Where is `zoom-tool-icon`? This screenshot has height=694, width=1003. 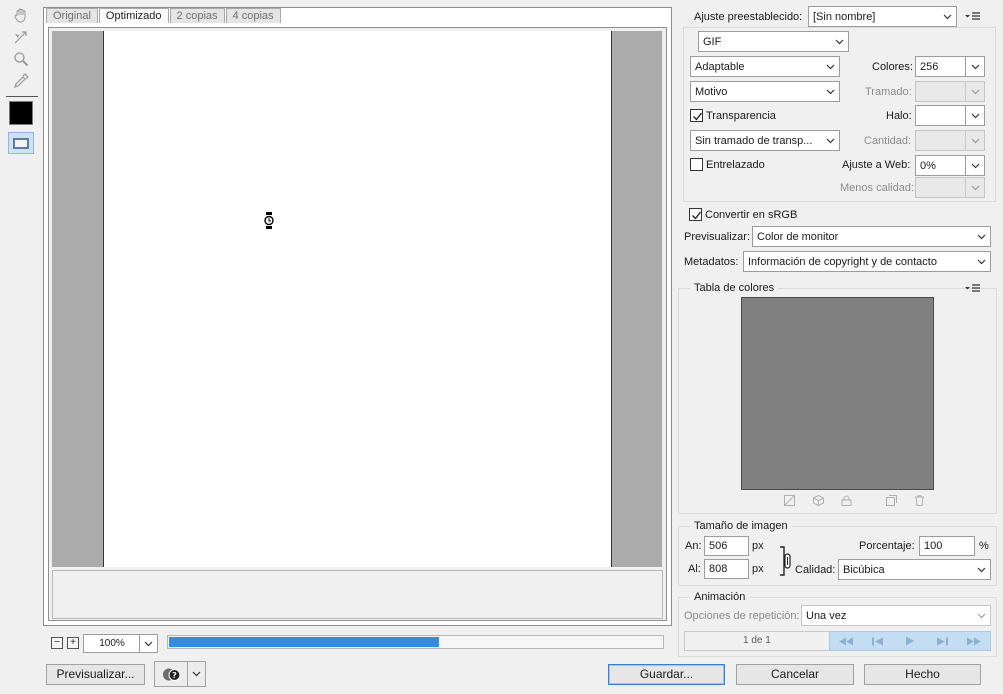 zoom-tool-icon is located at coordinates (21, 59).